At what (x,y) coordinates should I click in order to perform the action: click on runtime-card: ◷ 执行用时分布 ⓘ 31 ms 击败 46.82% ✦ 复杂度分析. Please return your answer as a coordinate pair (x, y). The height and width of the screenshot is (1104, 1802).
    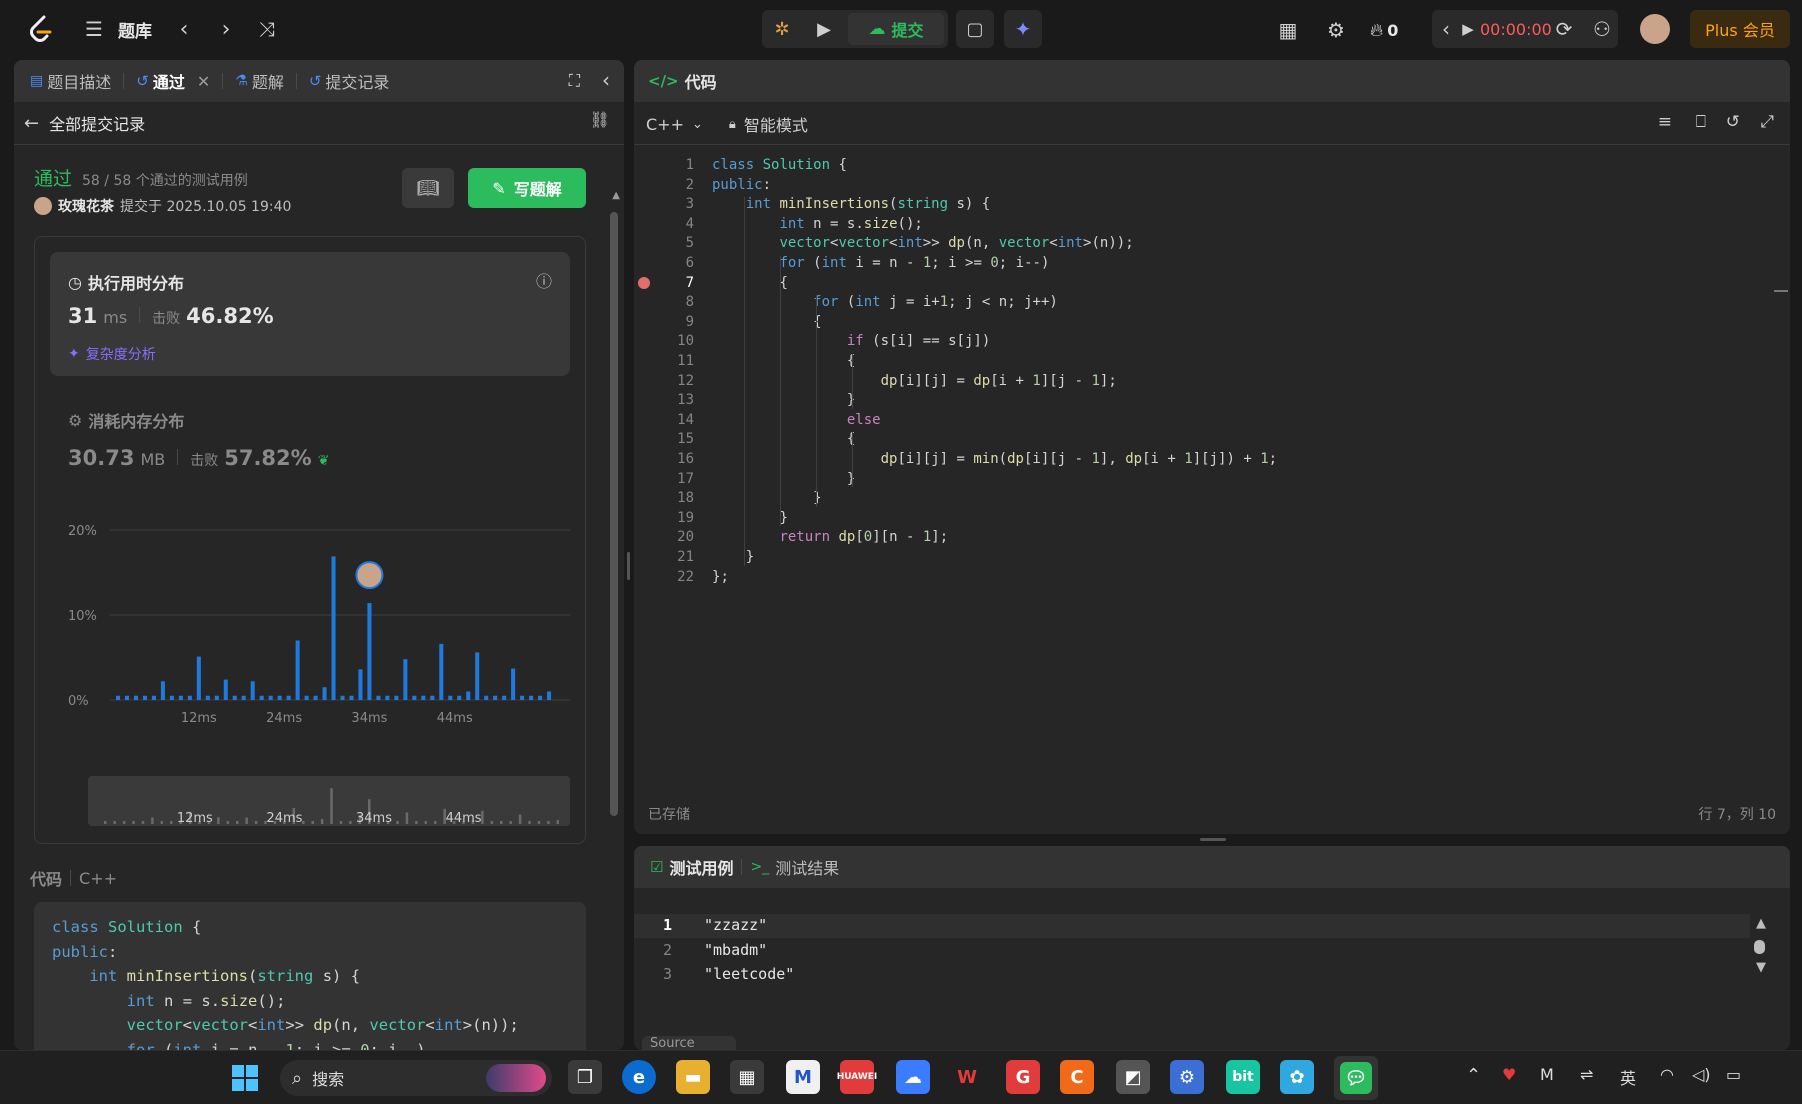
    Looking at the image, I should click on (310, 314).